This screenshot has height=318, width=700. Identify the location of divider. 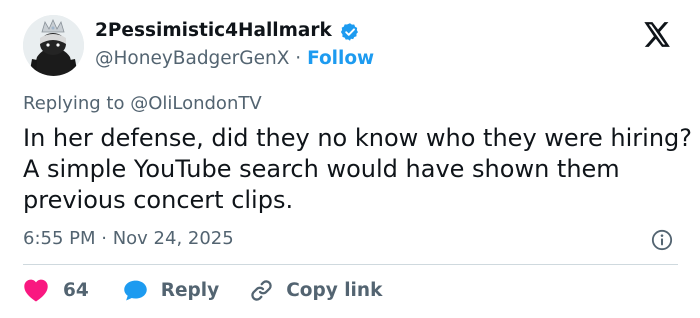
(350, 264).